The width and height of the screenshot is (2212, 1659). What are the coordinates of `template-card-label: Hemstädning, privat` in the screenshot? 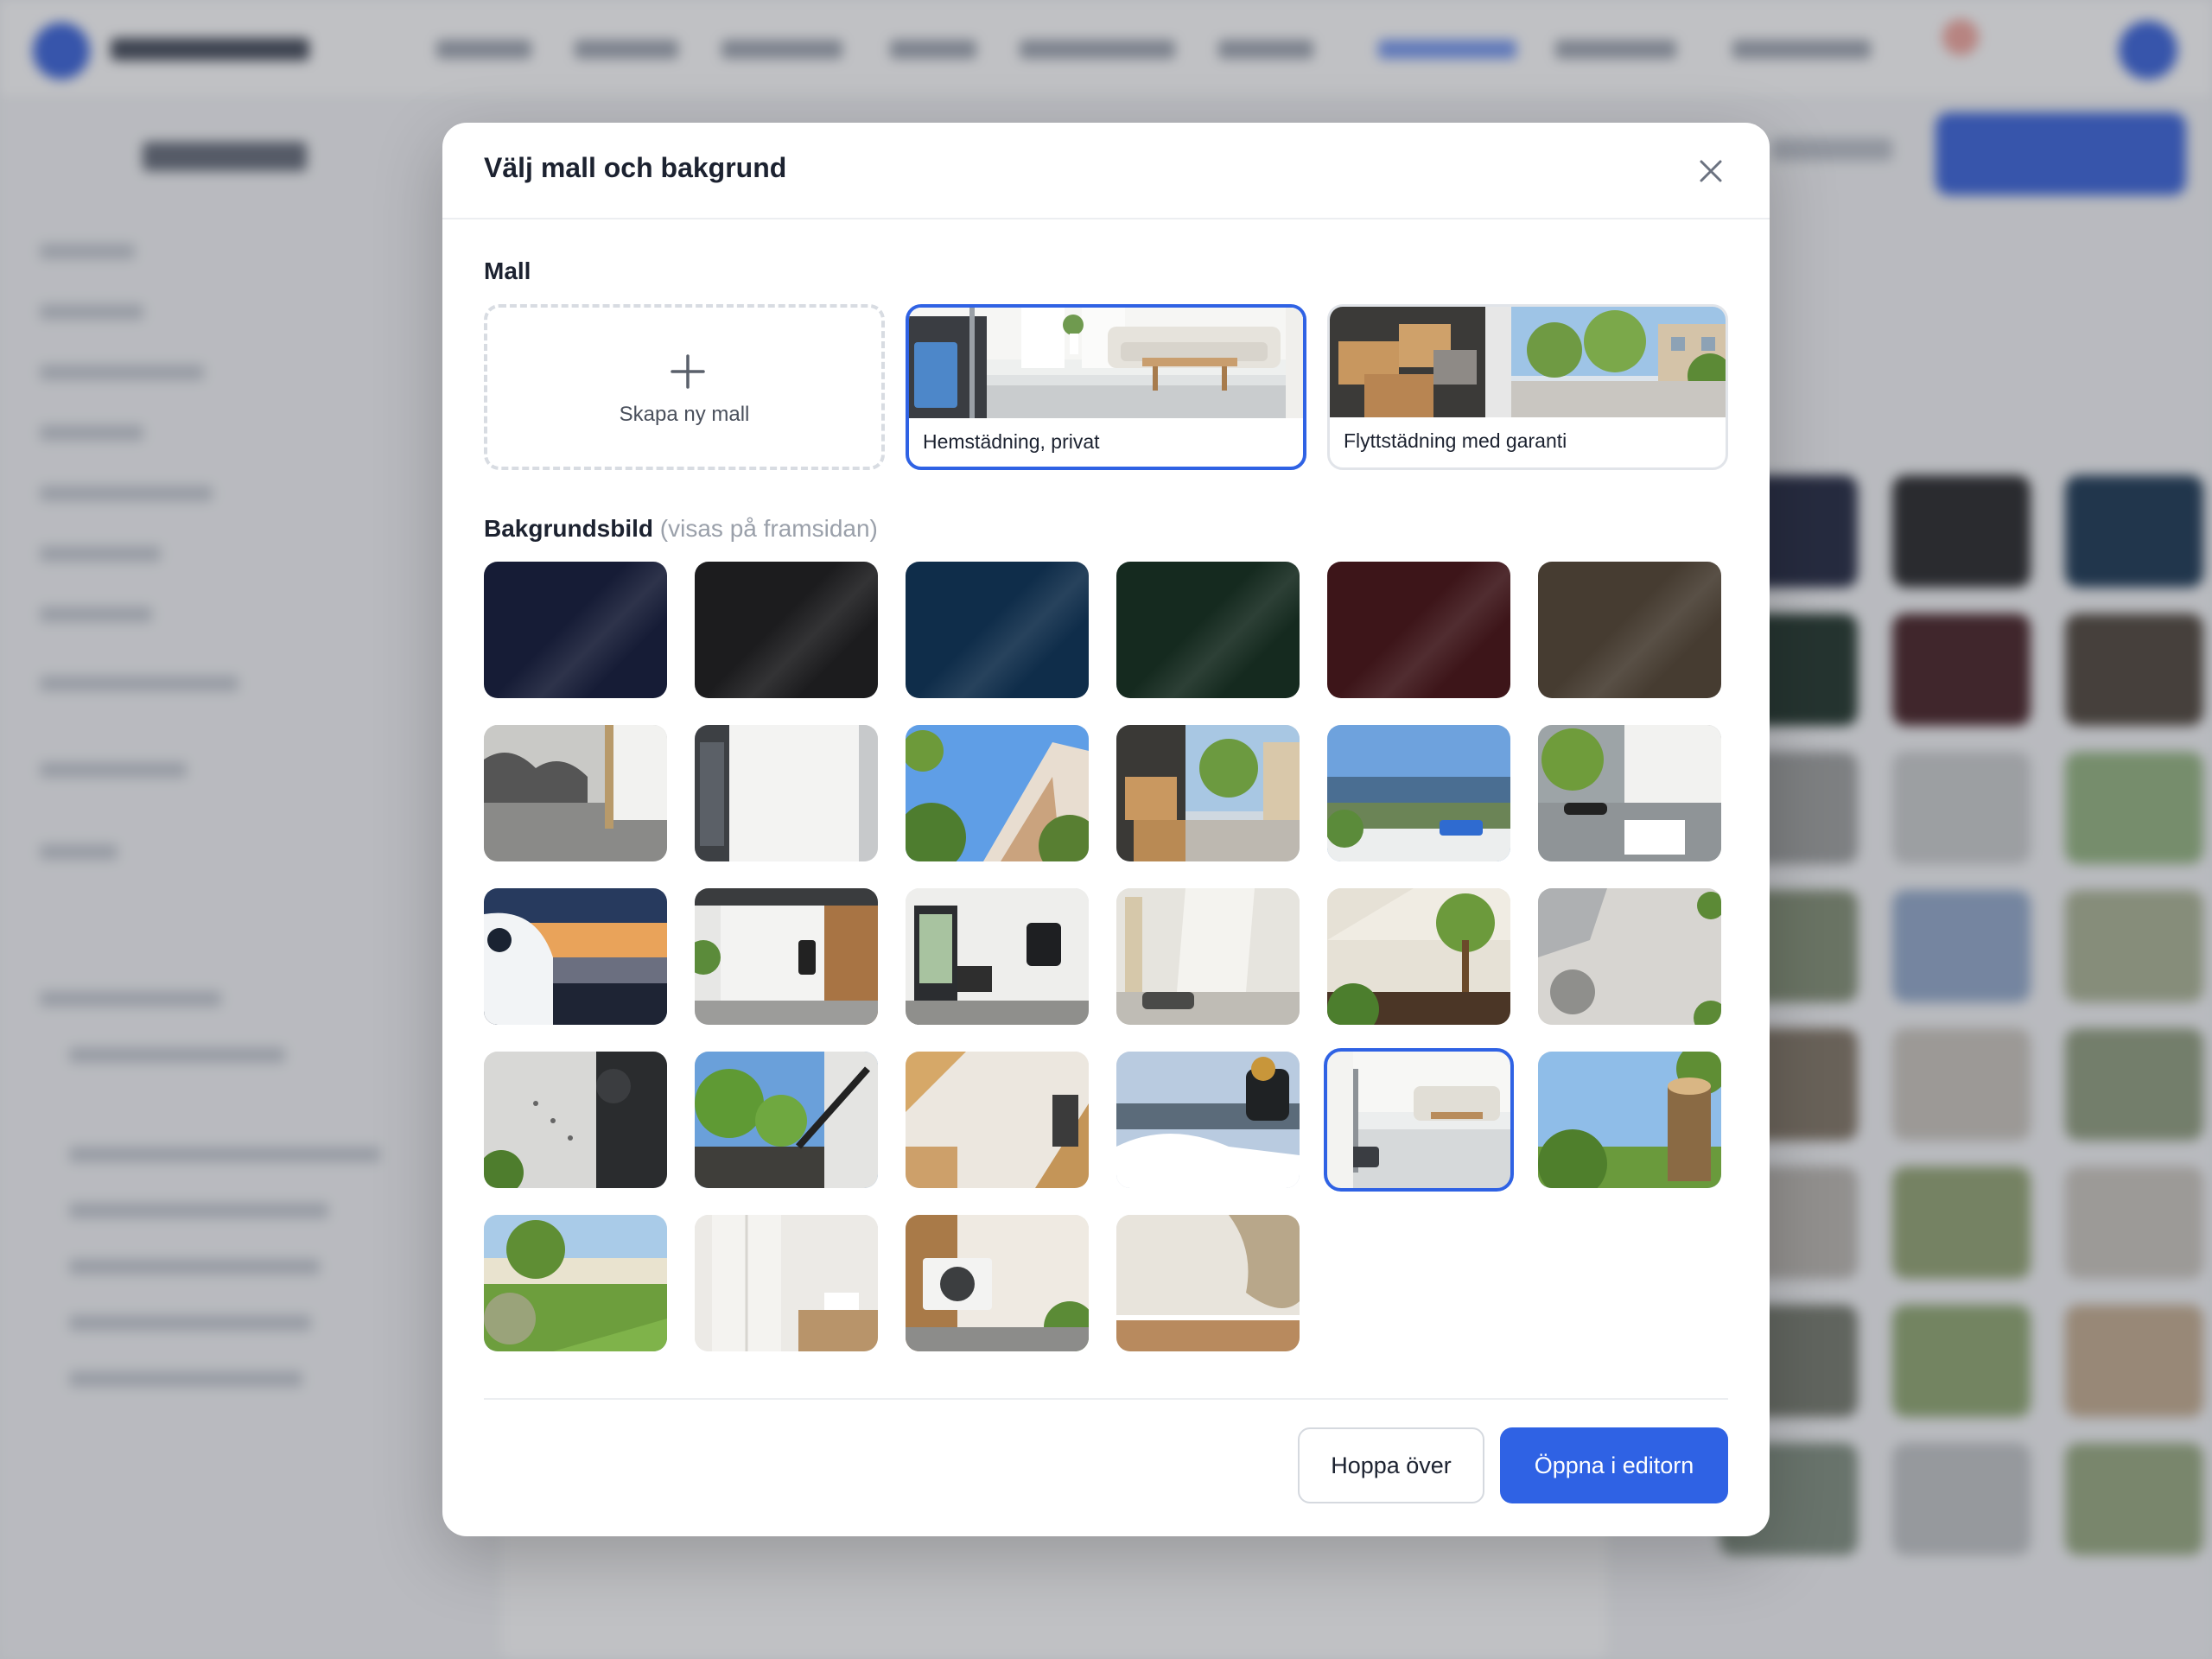 It's located at (1011, 441).